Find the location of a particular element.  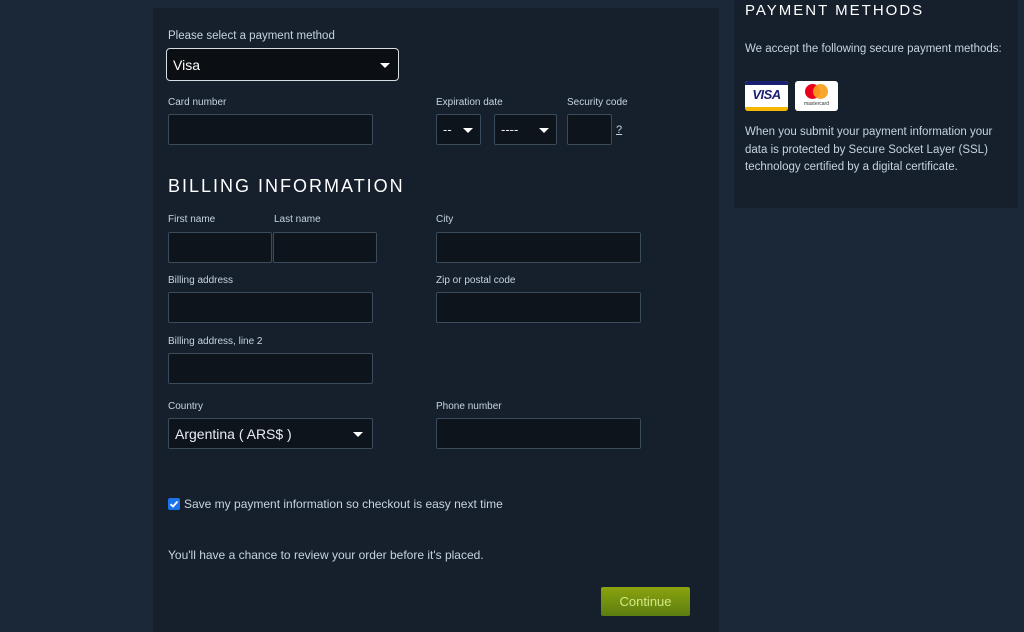

save-payment-checkbox is located at coordinates (174, 504).